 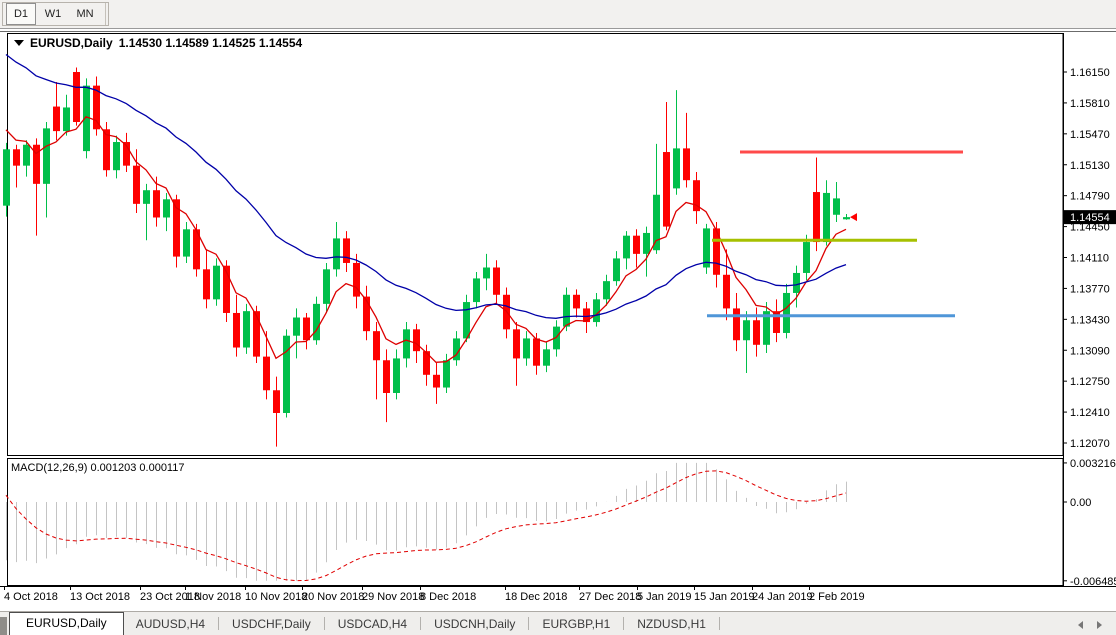 I want to click on tab-usdchf-daily: USDCHF,Daily, so click(x=271, y=624).